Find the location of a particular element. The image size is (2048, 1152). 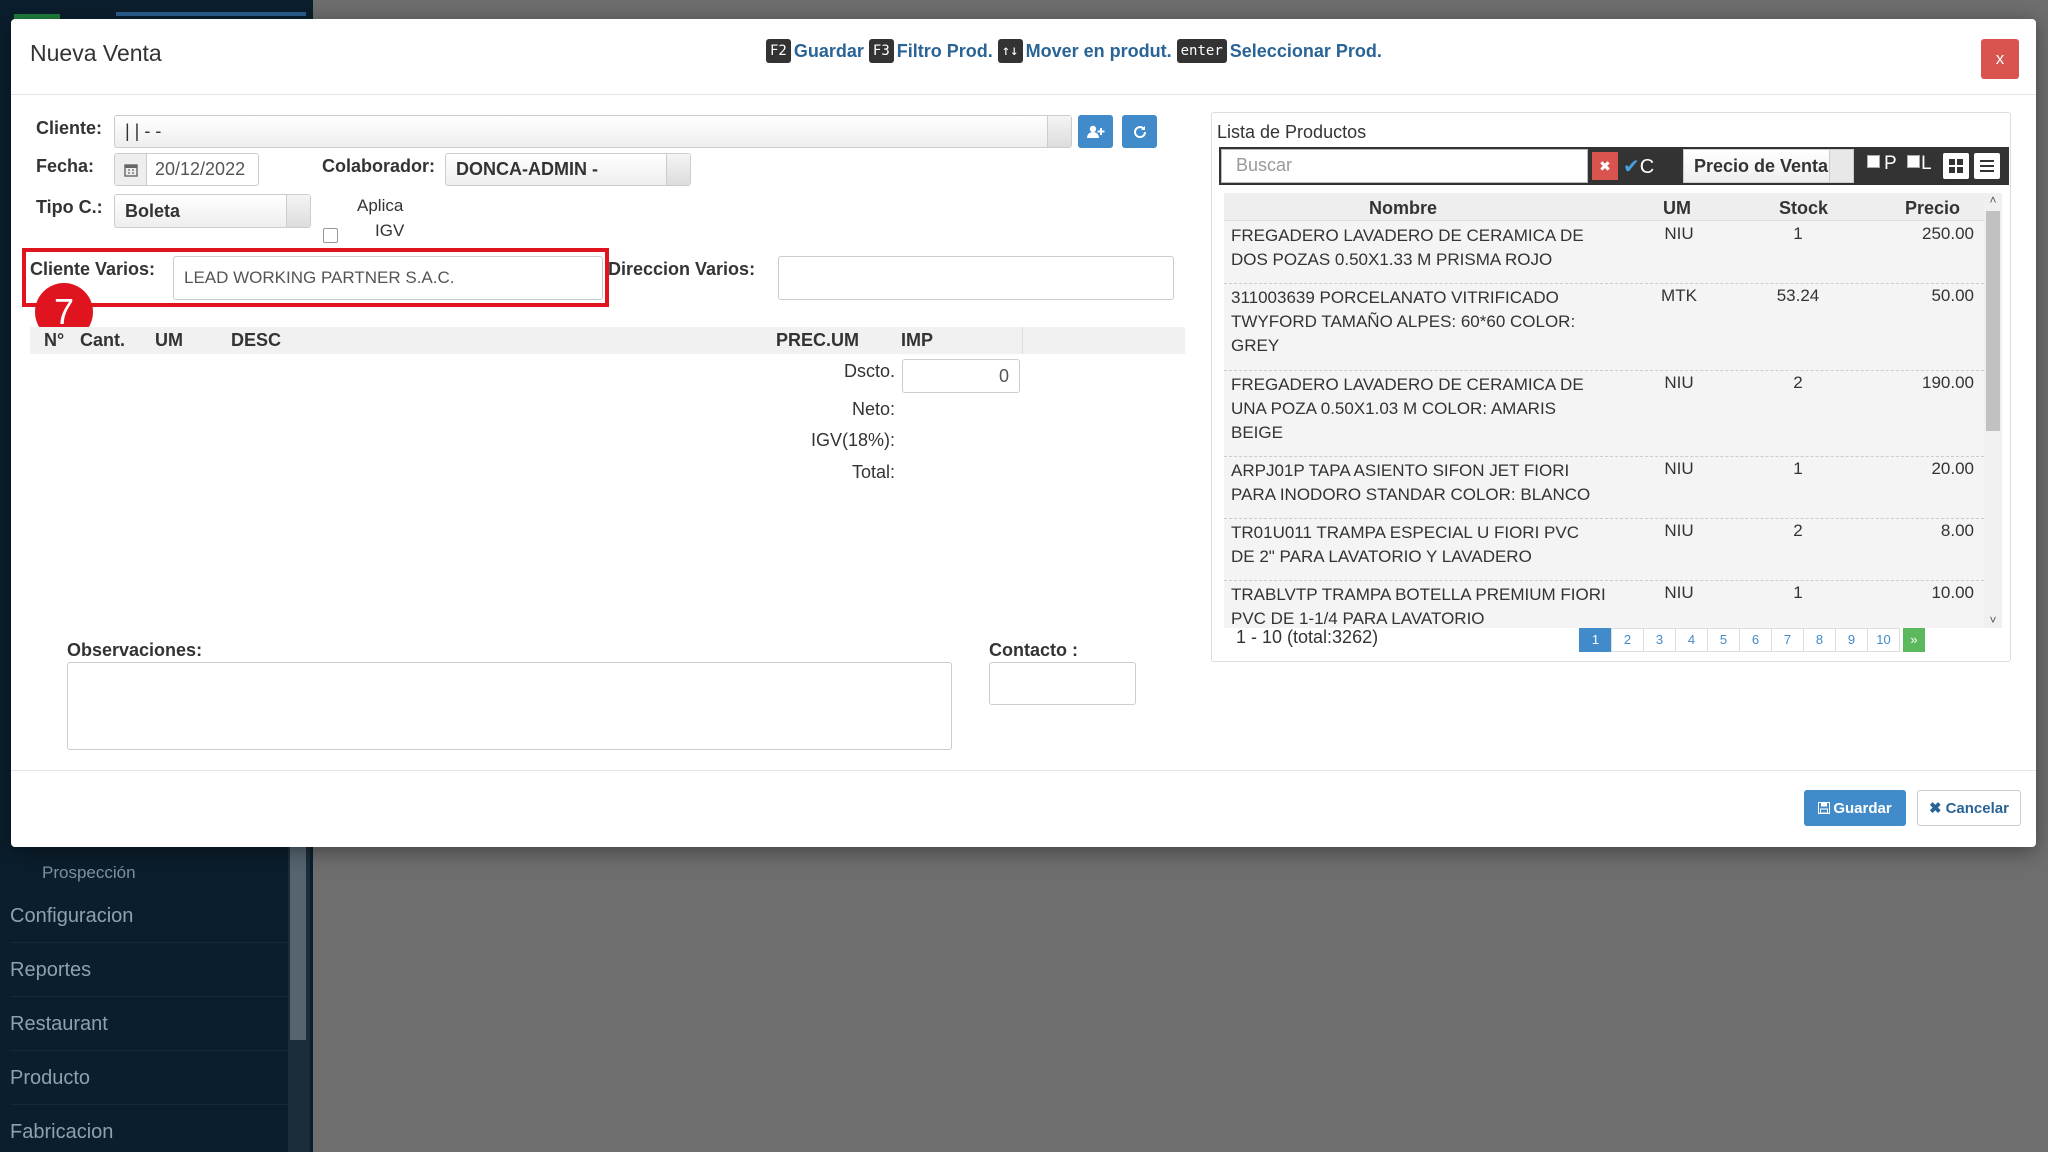

product-price: 8.00 is located at coordinates (1957, 530).